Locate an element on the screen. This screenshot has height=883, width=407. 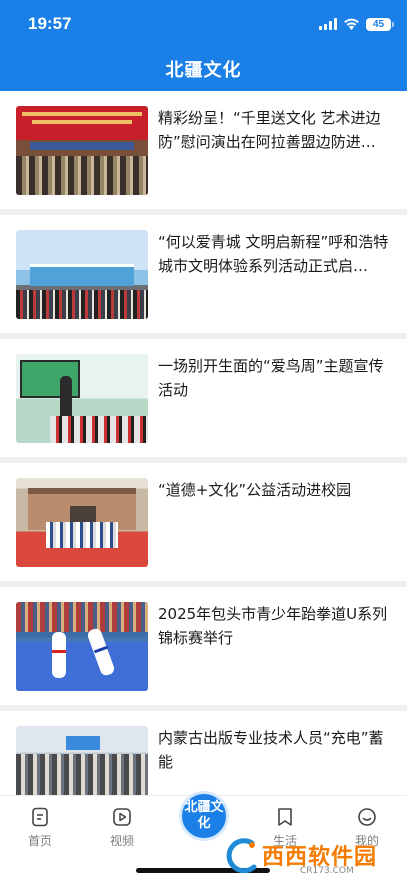
news-item: 一场别开生面的“爱鸟周”主题宣传活动 is located at coordinates (203, 401).